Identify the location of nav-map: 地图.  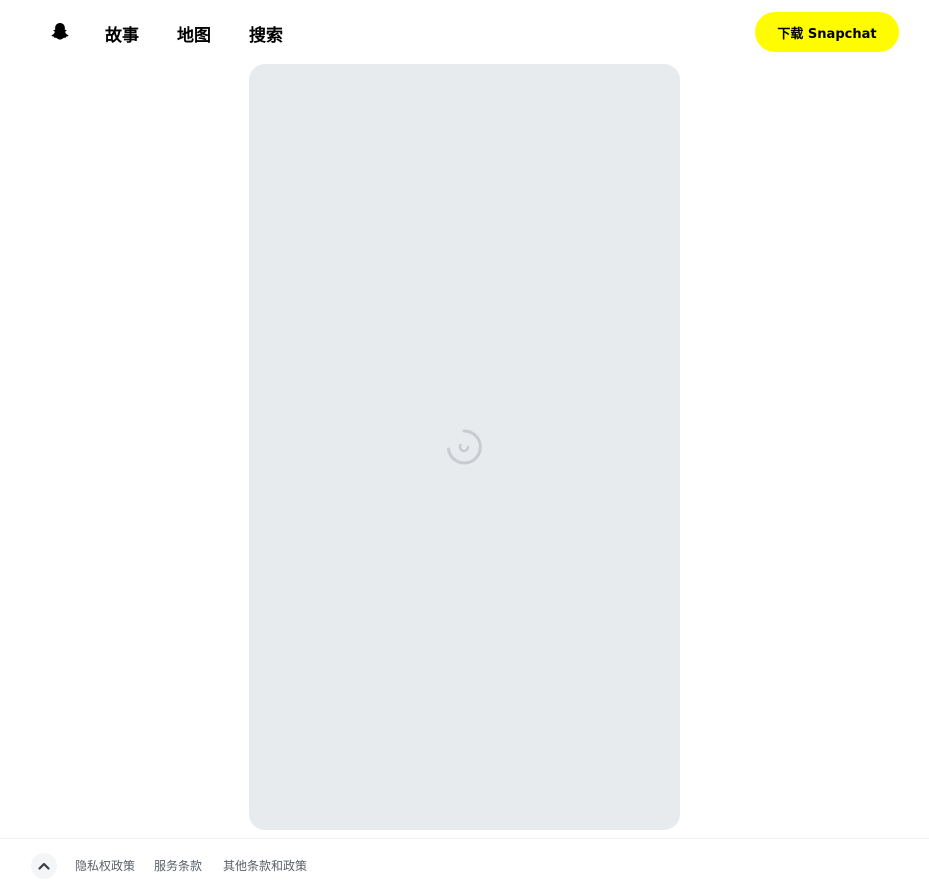
(194, 36).